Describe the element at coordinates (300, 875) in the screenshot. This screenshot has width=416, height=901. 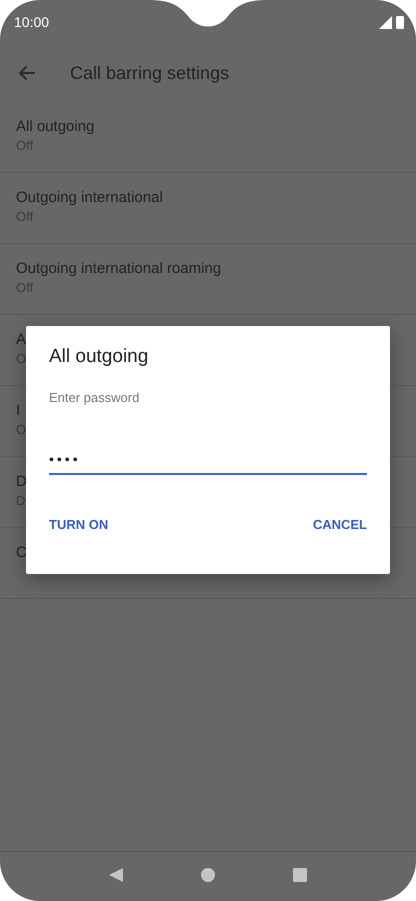
I see `recents-icon` at that location.